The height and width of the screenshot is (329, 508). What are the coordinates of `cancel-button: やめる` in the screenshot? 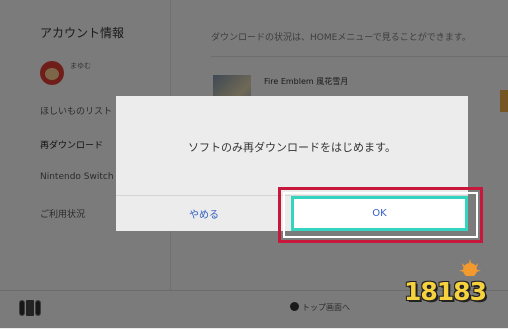 It's located at (204, 213).